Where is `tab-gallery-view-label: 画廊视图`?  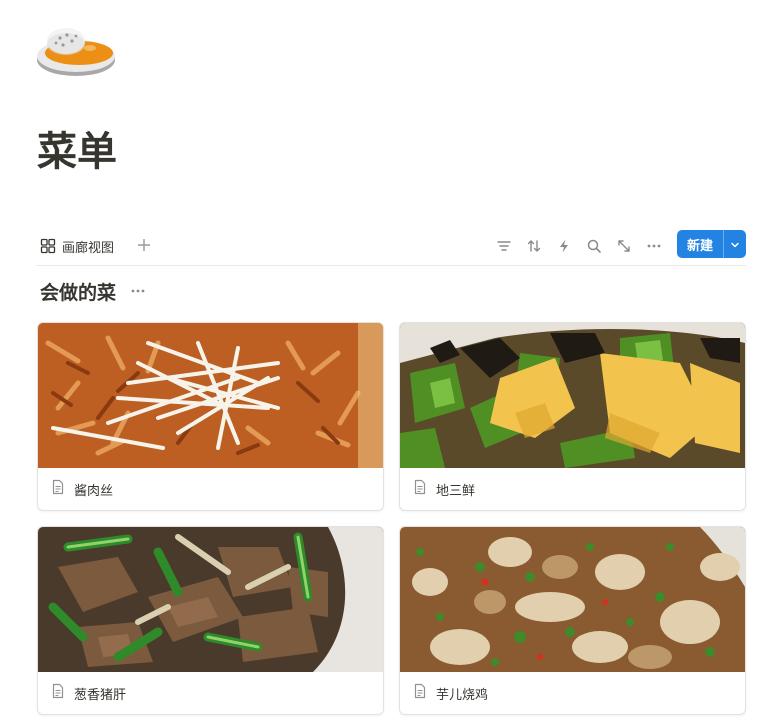
tab-gallery-view-label: 画廊视图 is located at coordinates (88, 248).